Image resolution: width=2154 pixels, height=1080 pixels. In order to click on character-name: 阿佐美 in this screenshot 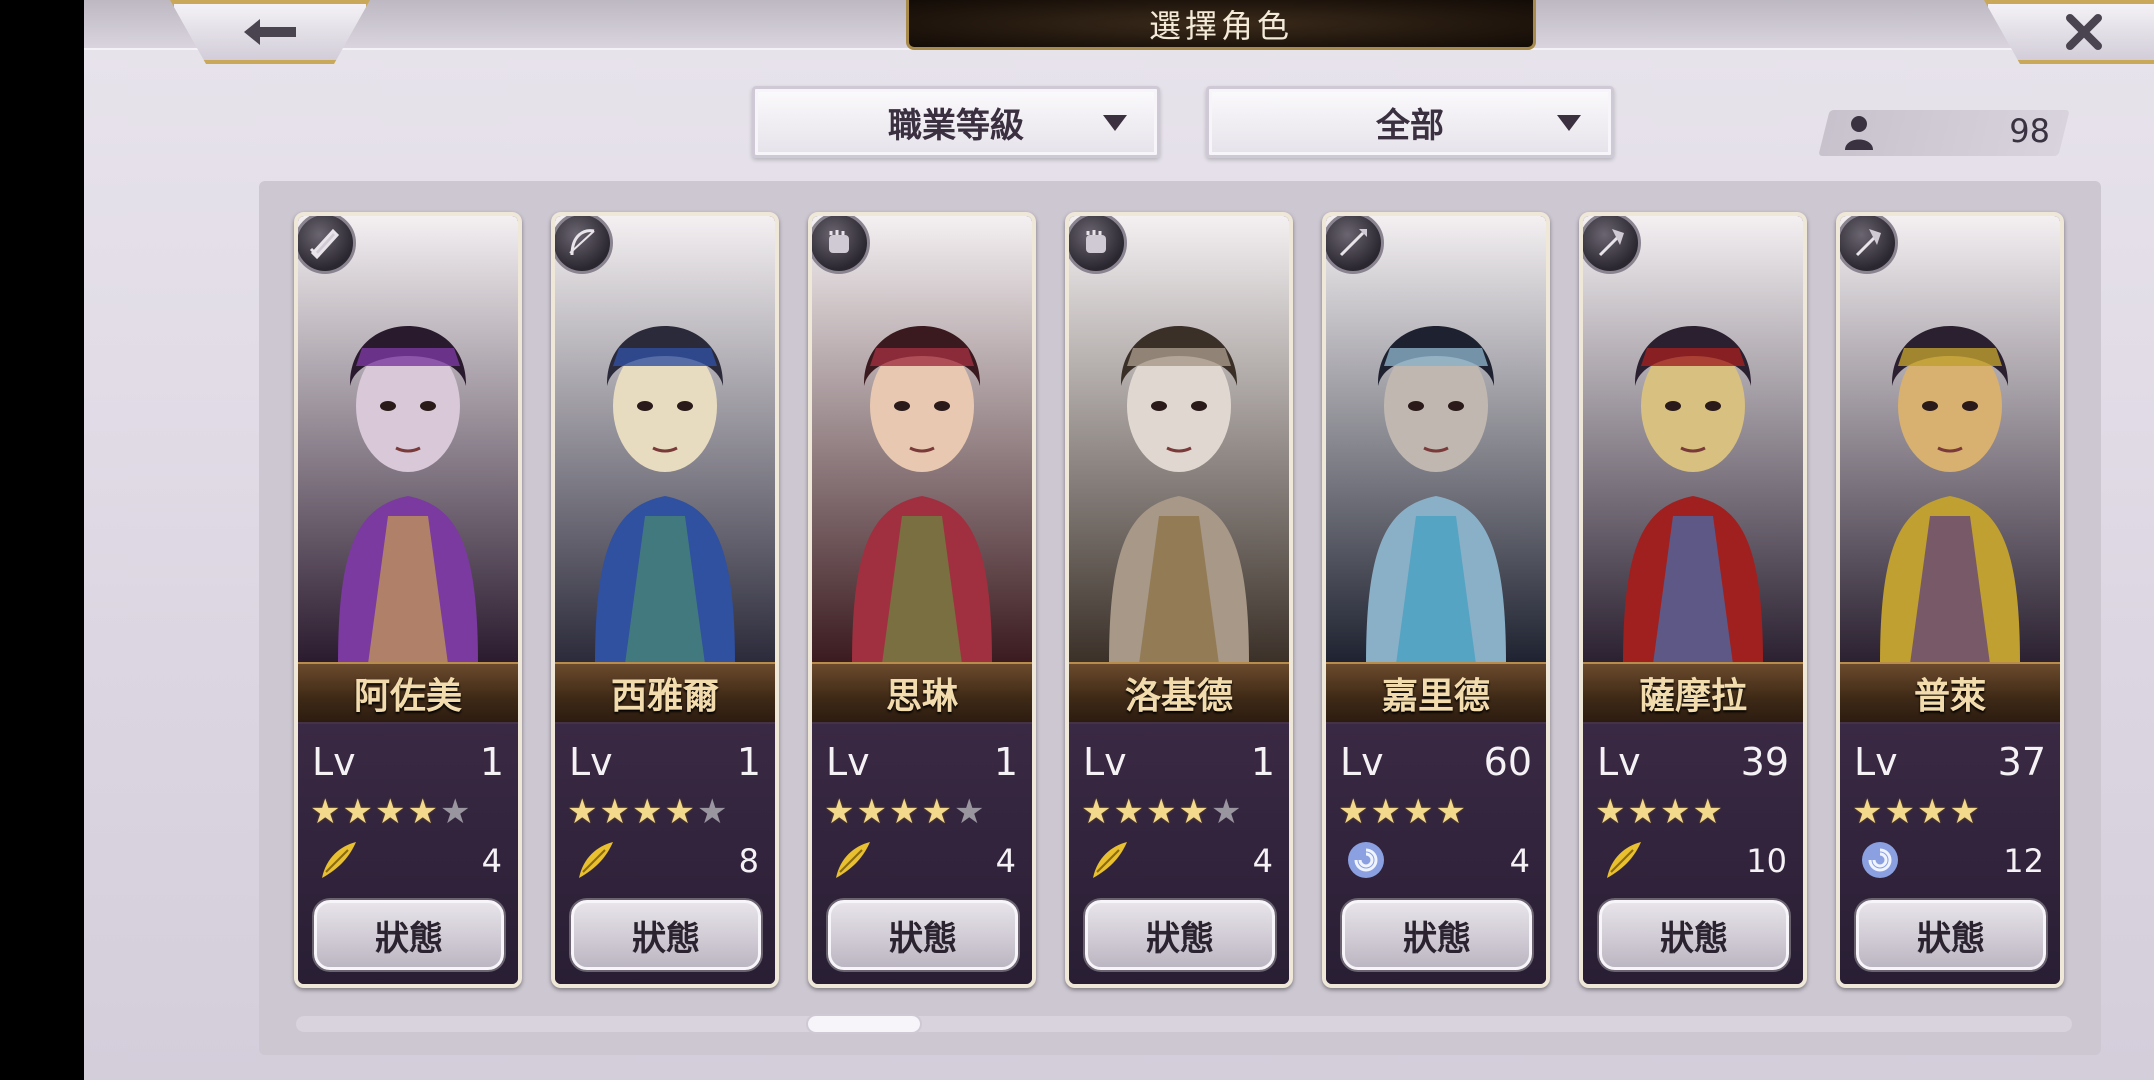, I will do `click(408, 693)`.